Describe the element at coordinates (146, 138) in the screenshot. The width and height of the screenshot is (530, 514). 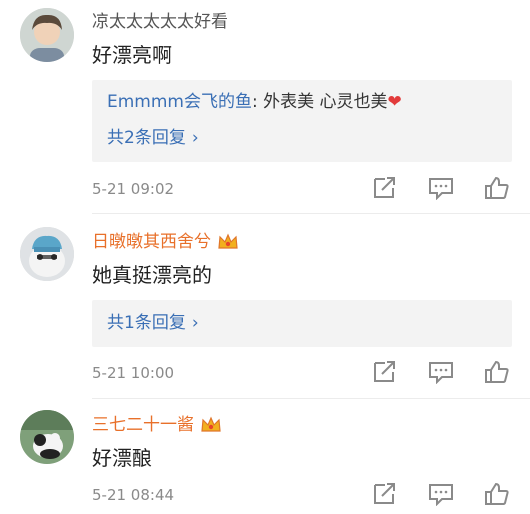
I see `more-replies-label: 共2条回复` at that location.